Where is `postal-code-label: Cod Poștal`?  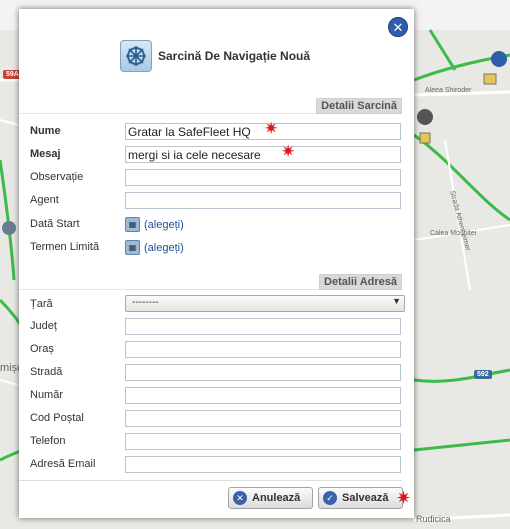 postal-code-label: Cod Poștal is located at coordinates (57, 418).